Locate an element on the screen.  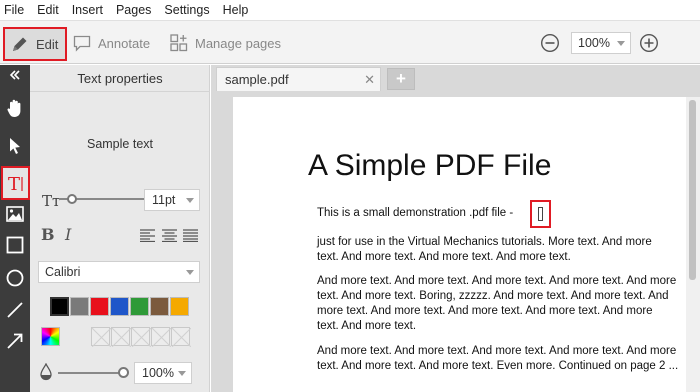
zoom-level-select: 100% is located at coordinates (601, 43).